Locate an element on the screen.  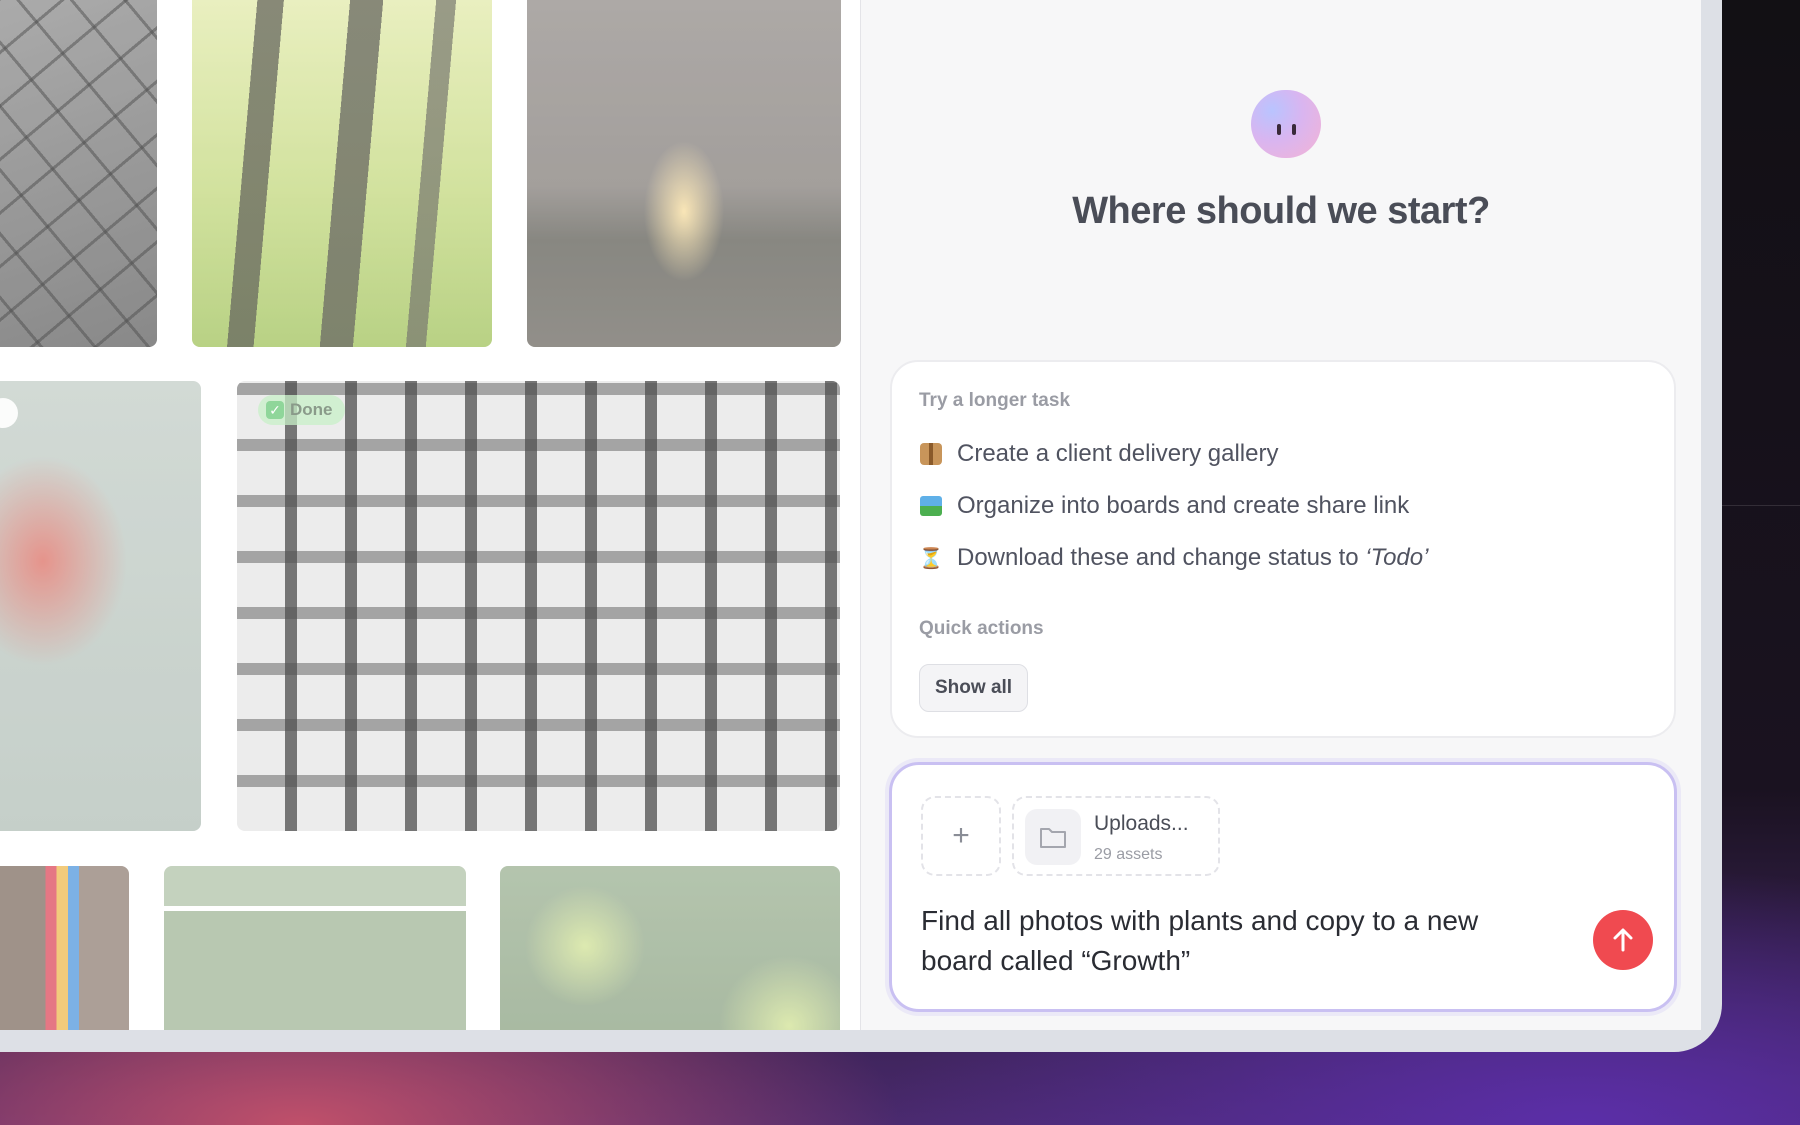
plus-icon: + is located at coordinates (961, 835).